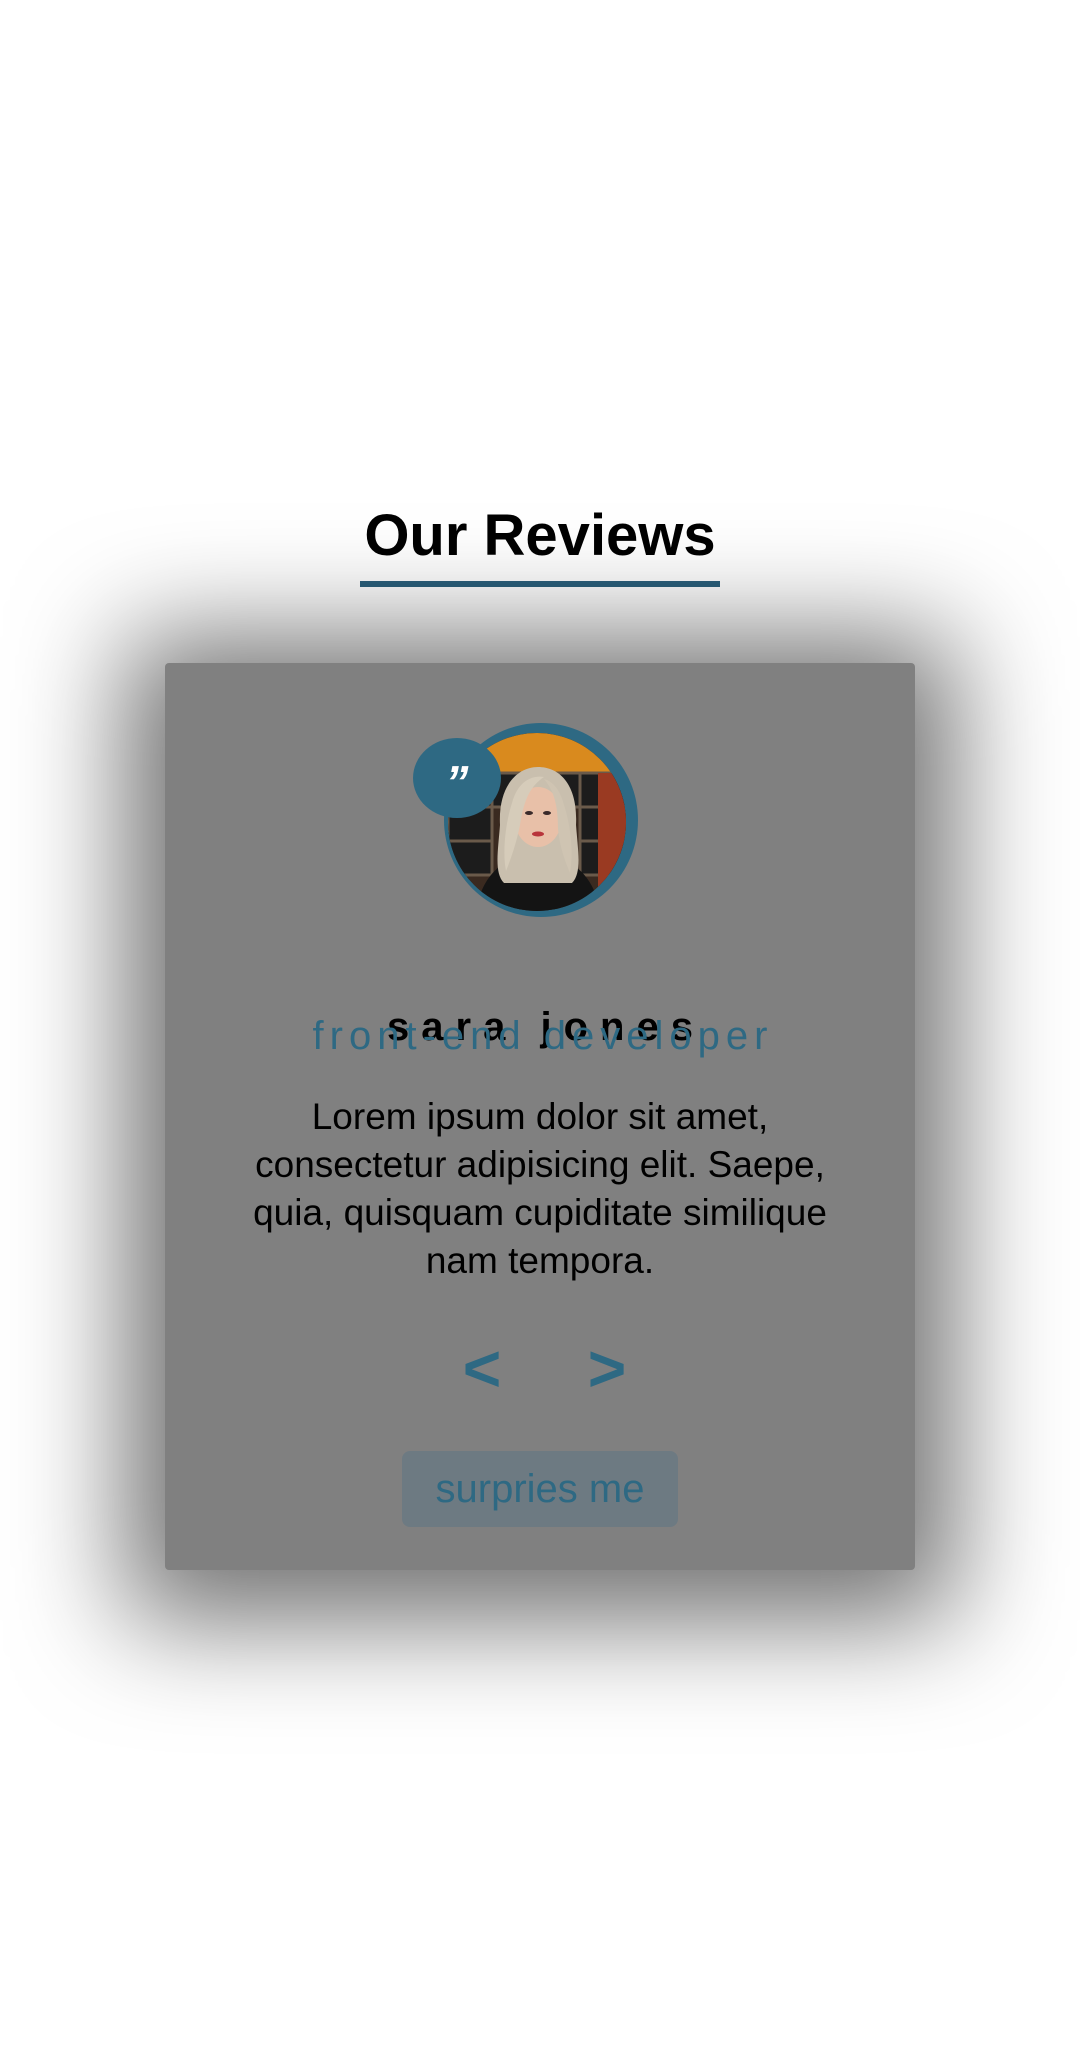 Image resolution: width=1080 pixels, height=2061 pixels. Describe the element at coordinates (457, 782) in the screenshot. I see `quote-glyph: ”` at that location.